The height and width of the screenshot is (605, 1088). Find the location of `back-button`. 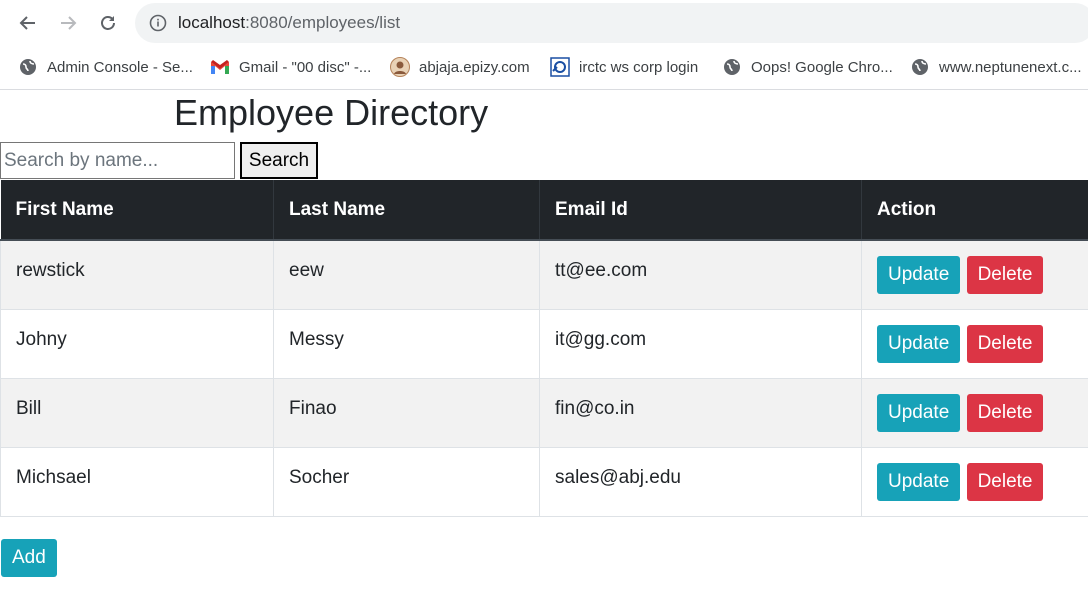

back-button is located at coordinates (28, 23).